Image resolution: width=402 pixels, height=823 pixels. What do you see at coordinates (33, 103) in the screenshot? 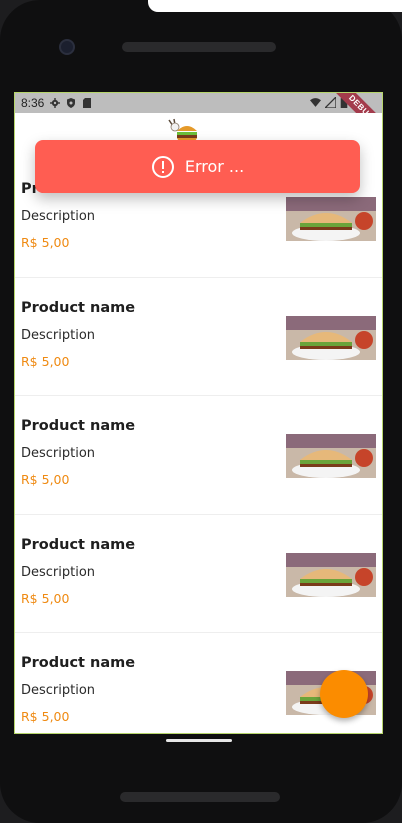
I see `status-time: 8:36` at bounding box center [33, 103].